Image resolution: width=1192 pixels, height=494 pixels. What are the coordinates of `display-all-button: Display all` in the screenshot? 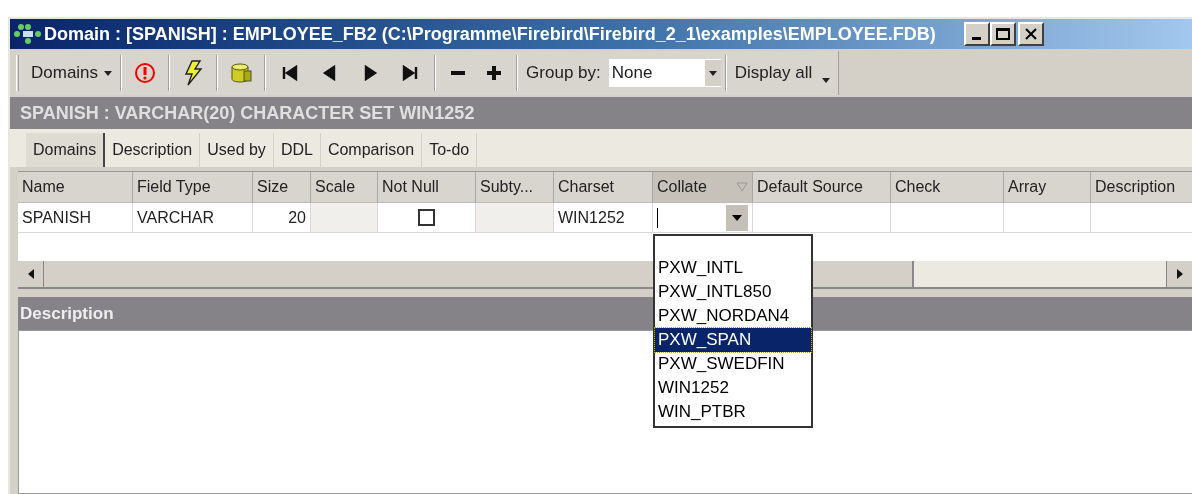 It's located at (782, 73).